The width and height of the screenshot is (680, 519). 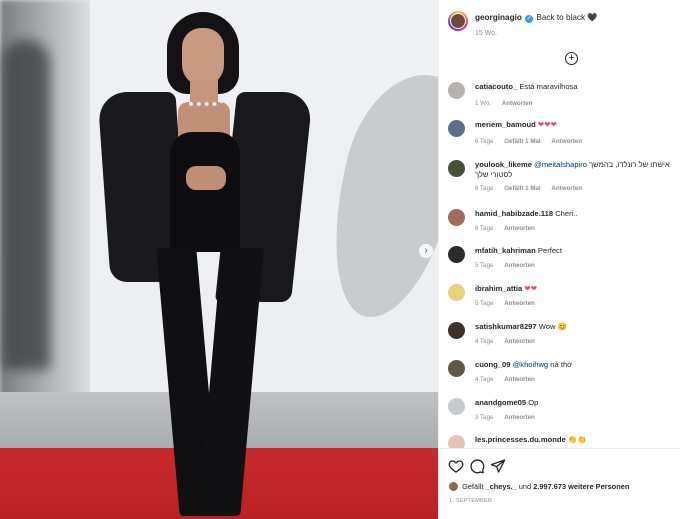 What do you see at coordinates (520, 439) in the screenshot?
I see `comment-username: les.princesses.du.monde` at bounding box center [520, 439].